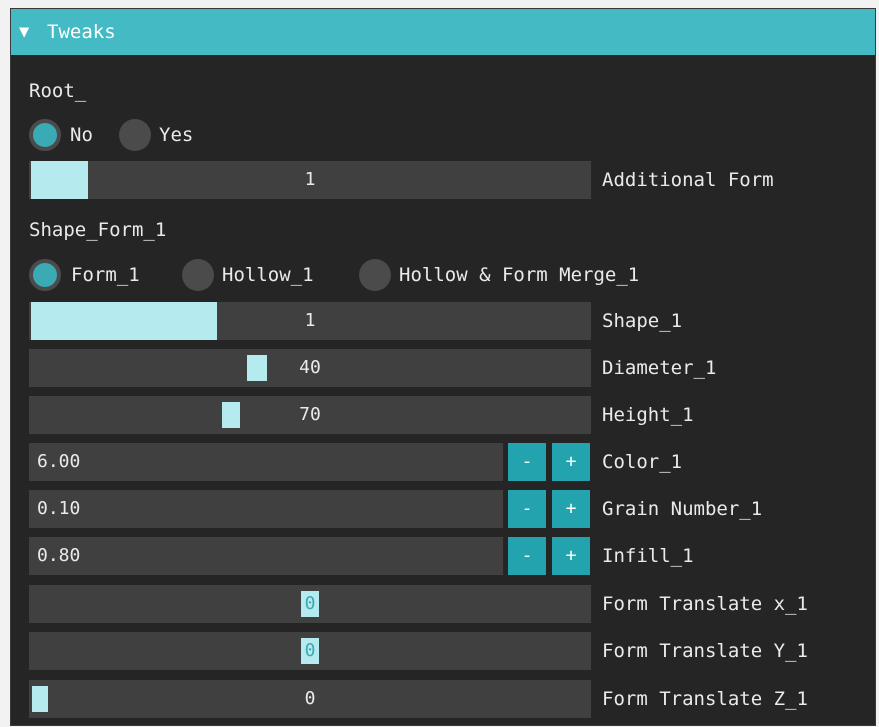 This screenshot has height=727, width=879. I want to click on root-heading: Root_, so click(58, 91).